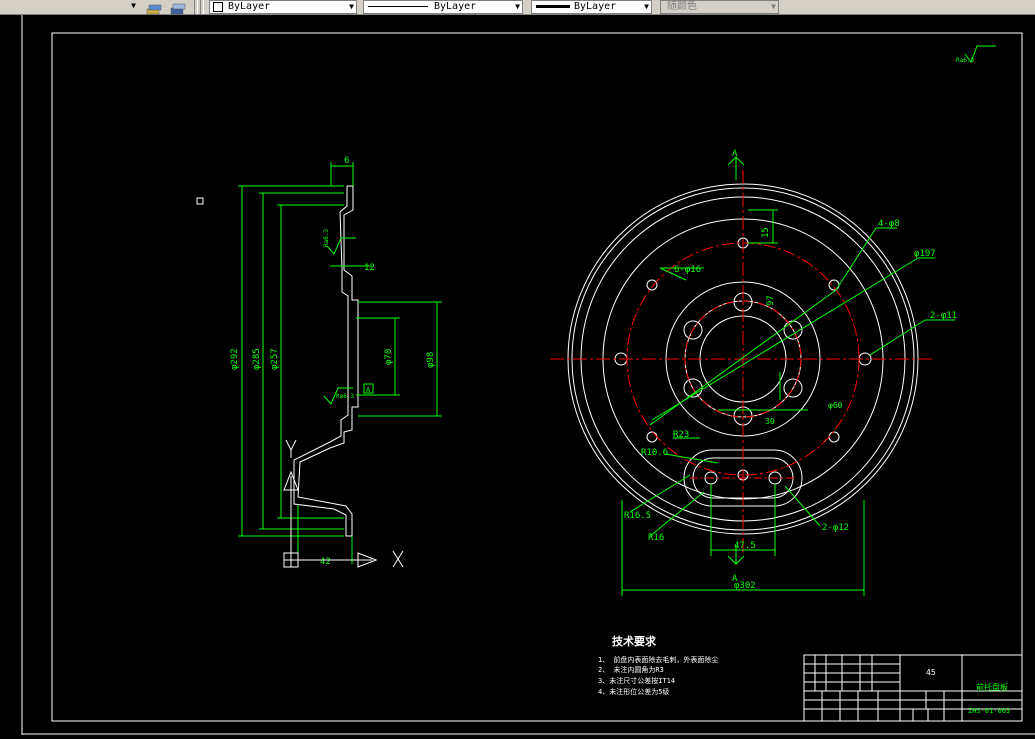 The height and width of the screenshot is (739, 1035). What do you see at coordinates (595, 6) in the screenshot?
I see `lineweight-dropdown-value: ByLayer` at bounding box center [595, 6].